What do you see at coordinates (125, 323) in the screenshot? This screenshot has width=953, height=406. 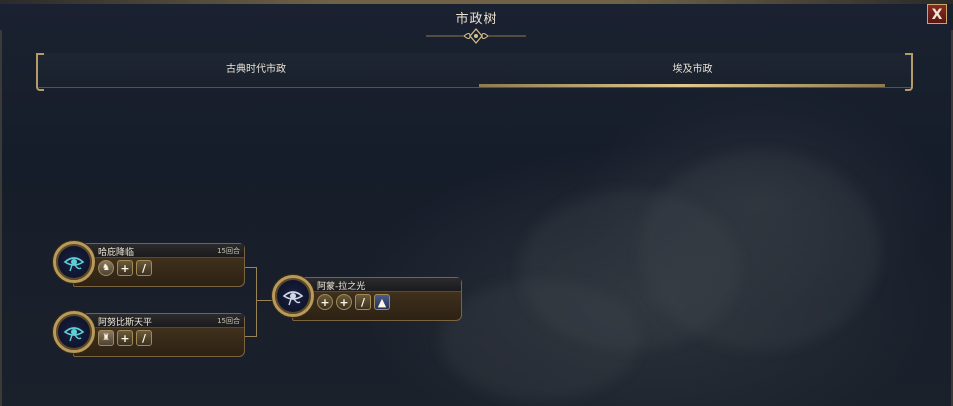 I see `civic-name: 阿努比斯天平` at bounding box center [125, 323].